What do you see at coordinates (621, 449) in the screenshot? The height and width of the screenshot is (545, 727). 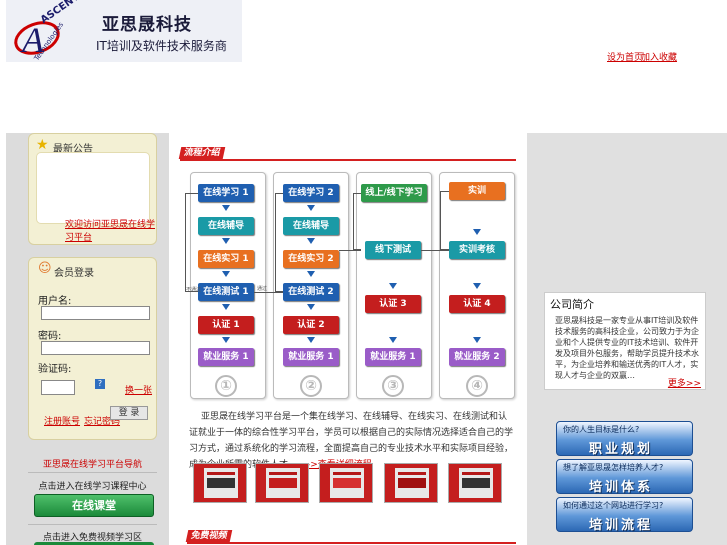 I see `banner-title: 职业规划` at bounding box center [621, 449].